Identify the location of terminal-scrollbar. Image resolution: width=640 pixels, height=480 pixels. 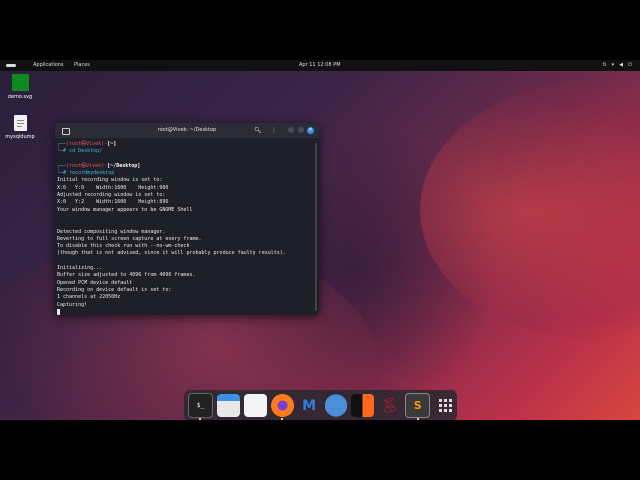
(316, 227).